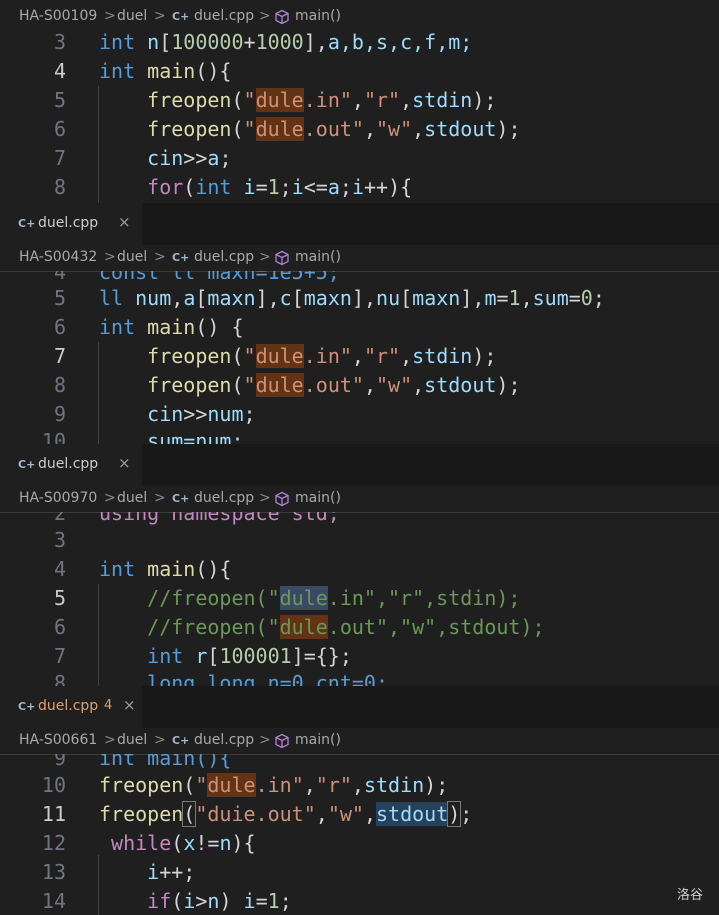 This screenshot has height=915, width=719. What do you see at coordinates (171, 327) in the screenshot?
I see `code-line: int main() {` at bounding box center [171, 327].